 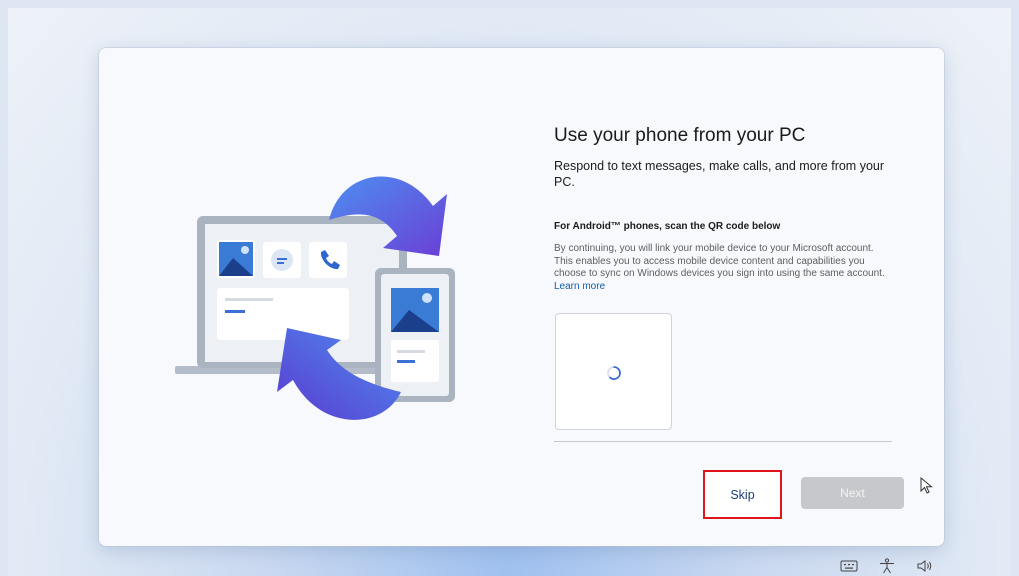 What do you see at coordinates (579, 286) in the screenshot?
I see `learn-more-link: Learn more` at bounding box center [579, 286].